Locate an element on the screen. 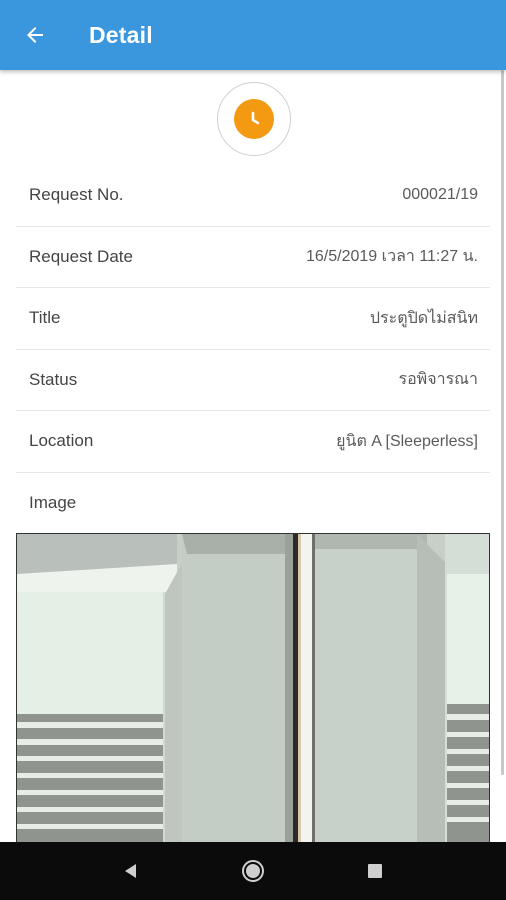 The image size is (506, 900). square-recents-icon is located at coordinates (375, 871).